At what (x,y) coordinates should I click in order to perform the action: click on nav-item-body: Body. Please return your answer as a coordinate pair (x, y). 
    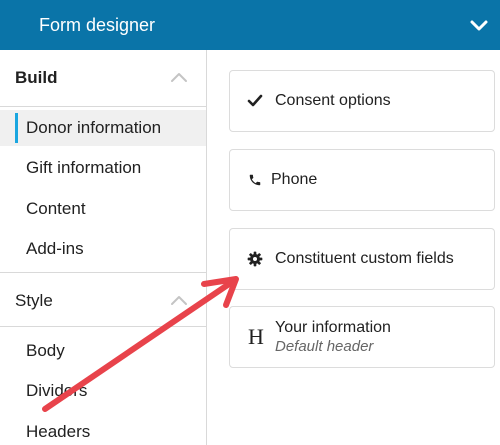
    Looking at the image, I should click on (103, 351).